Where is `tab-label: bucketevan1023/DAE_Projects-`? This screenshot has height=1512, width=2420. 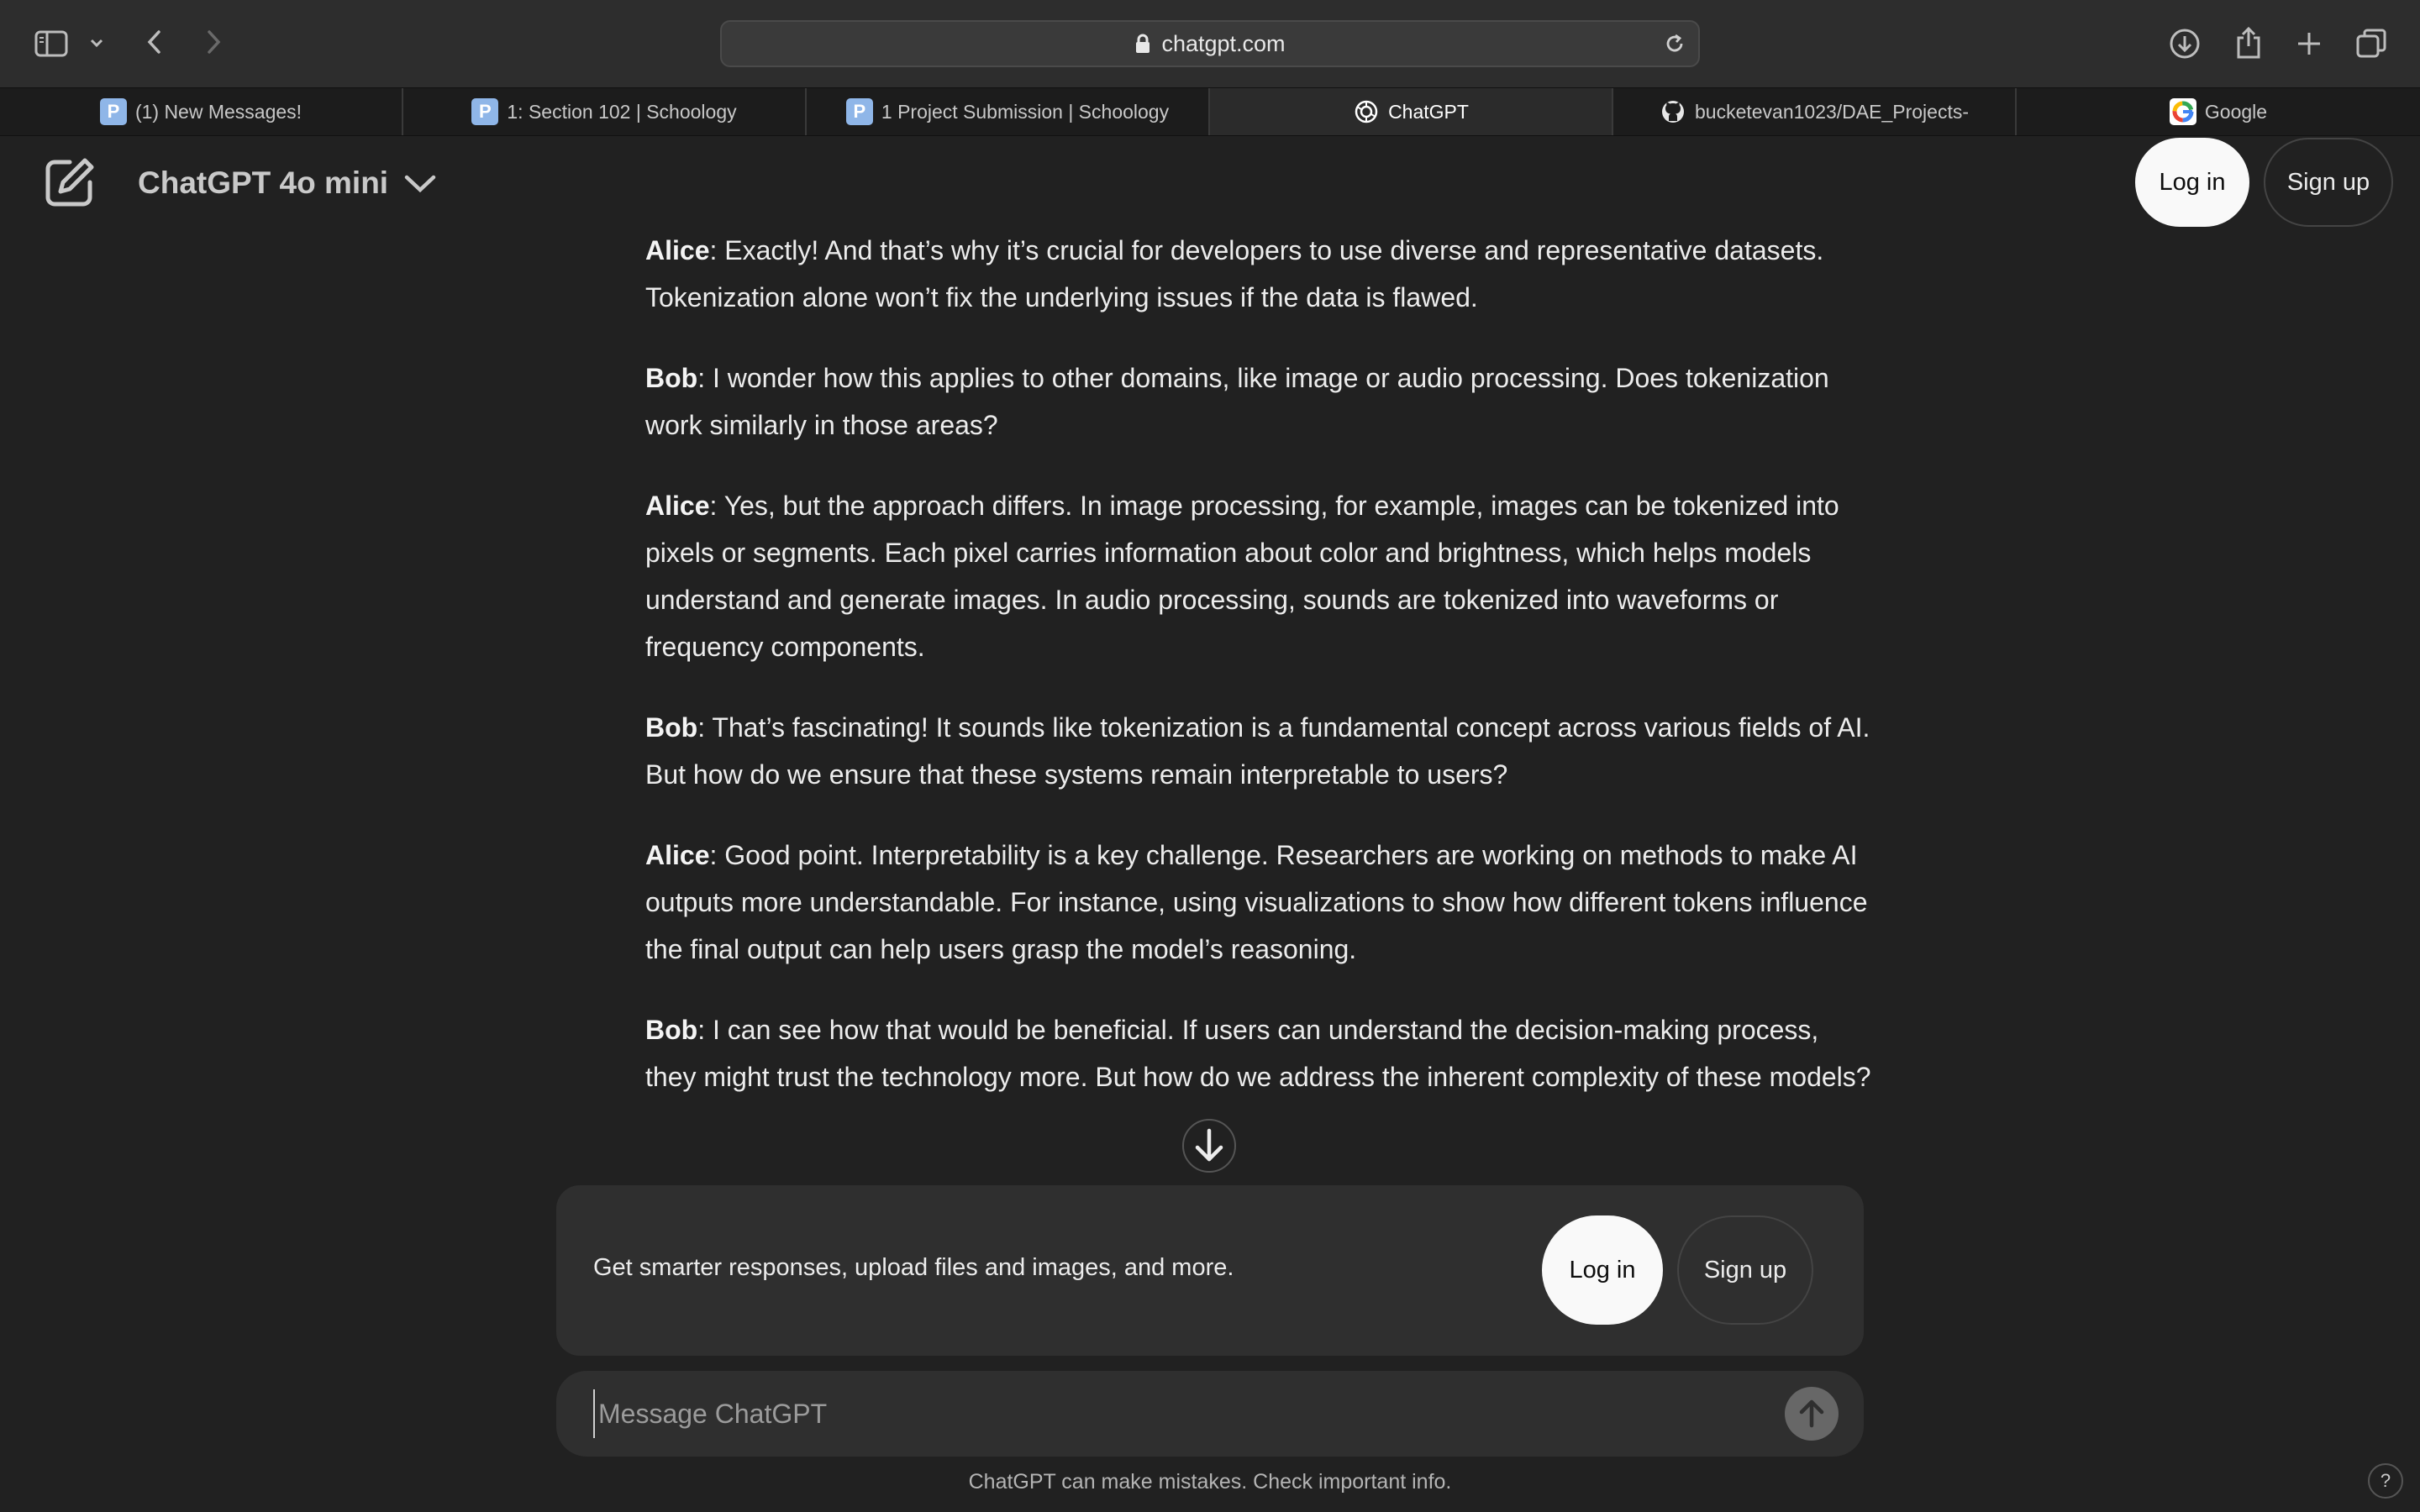
tab-label: bucketevan1023/DAE_Projects- is located at coordinates (1832, 111).